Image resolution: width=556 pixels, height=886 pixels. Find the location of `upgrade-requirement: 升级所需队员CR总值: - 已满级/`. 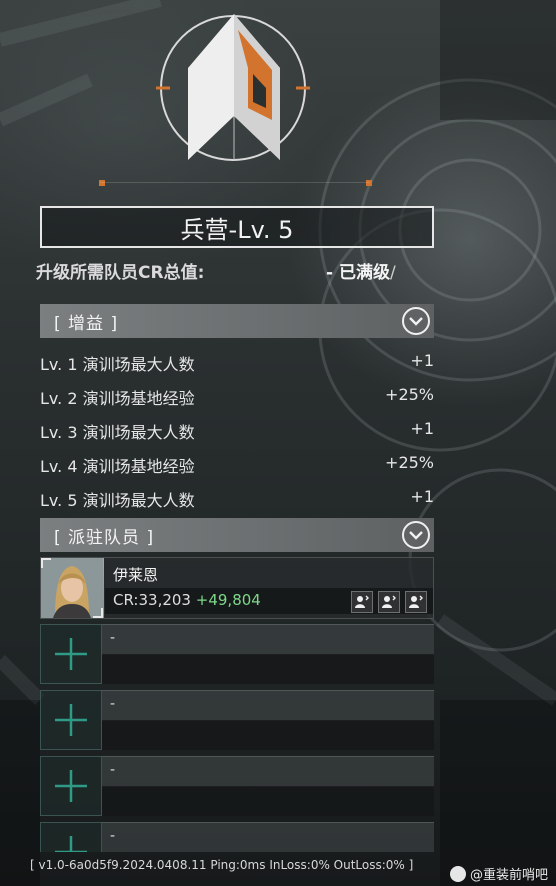

upgrade-requirement: 升级所需队员CR总值: - 已满级/ is located at coordinates (226, 271).